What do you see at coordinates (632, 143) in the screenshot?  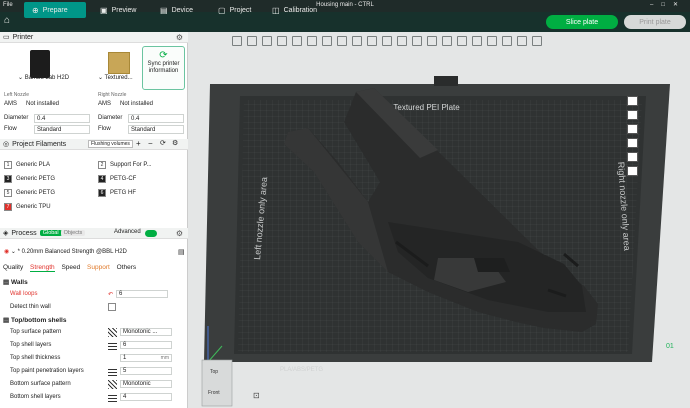 I see `orient-plate-icon` at bounding box center [632, 143].